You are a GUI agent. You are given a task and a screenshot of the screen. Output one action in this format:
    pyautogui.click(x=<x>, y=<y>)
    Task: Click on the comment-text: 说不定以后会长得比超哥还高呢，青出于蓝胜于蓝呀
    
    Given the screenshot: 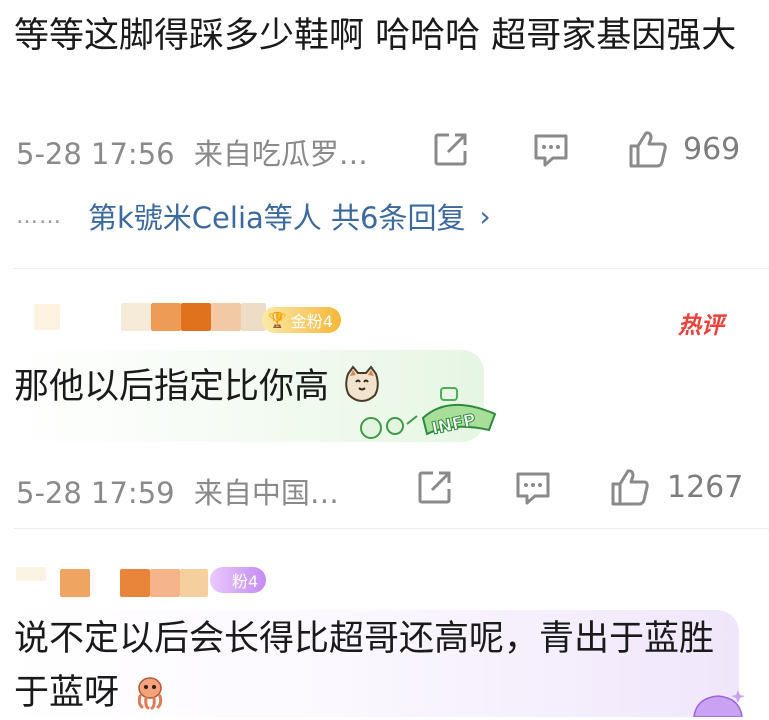 What is the action you would take?
    pyautogui.click(x=374, y=666)
    